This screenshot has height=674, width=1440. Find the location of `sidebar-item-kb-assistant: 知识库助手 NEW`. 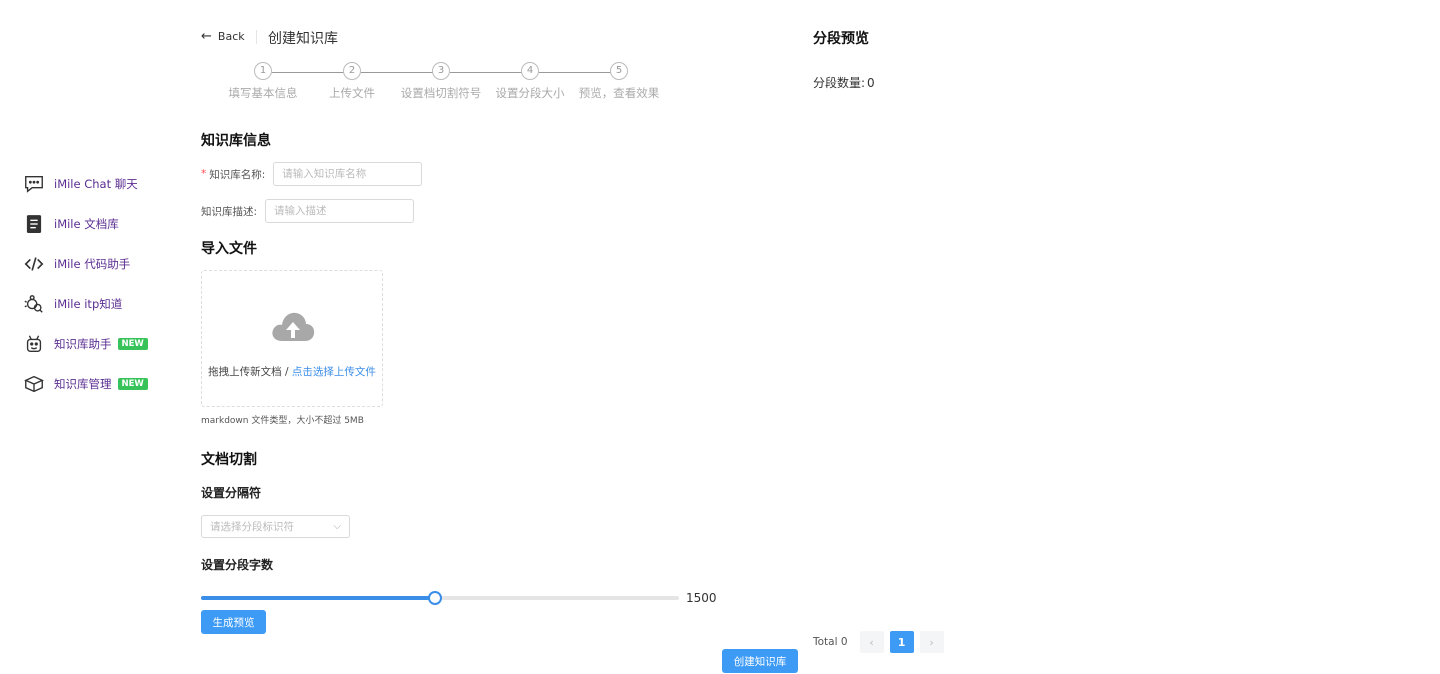

sidebar-item-kb-assistant: 知识库助手 NEW is located at coordinates (97, 344).